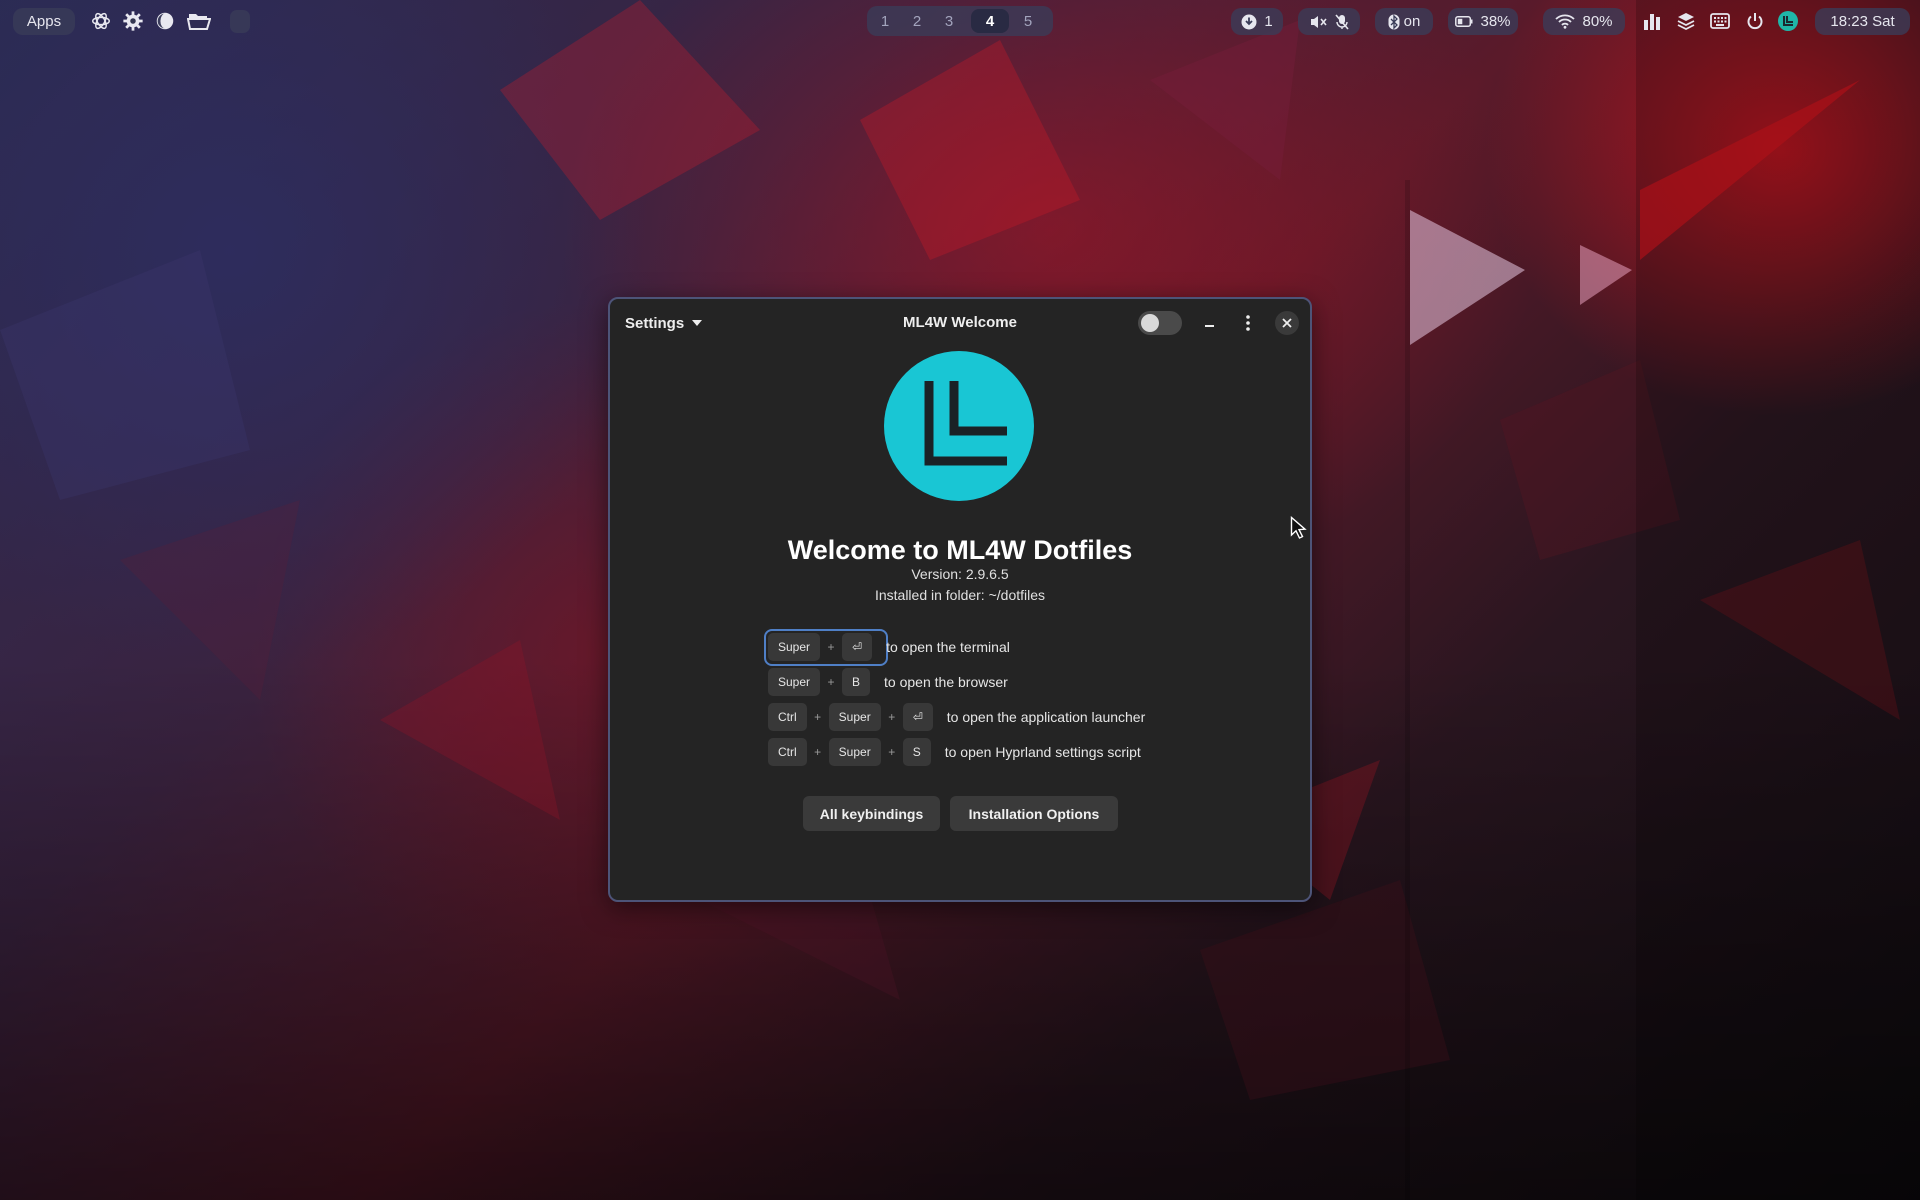 This screenshot has width=1920, height=1200. I want to click on power-icon, so click(1755, 21).